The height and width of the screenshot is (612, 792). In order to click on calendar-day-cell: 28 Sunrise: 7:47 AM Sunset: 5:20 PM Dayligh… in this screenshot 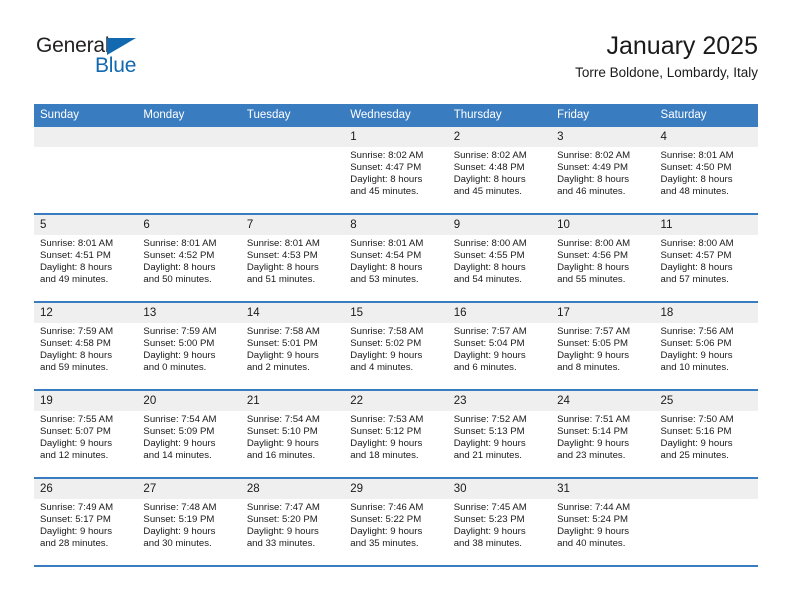, I will do `click(292, 522)`.